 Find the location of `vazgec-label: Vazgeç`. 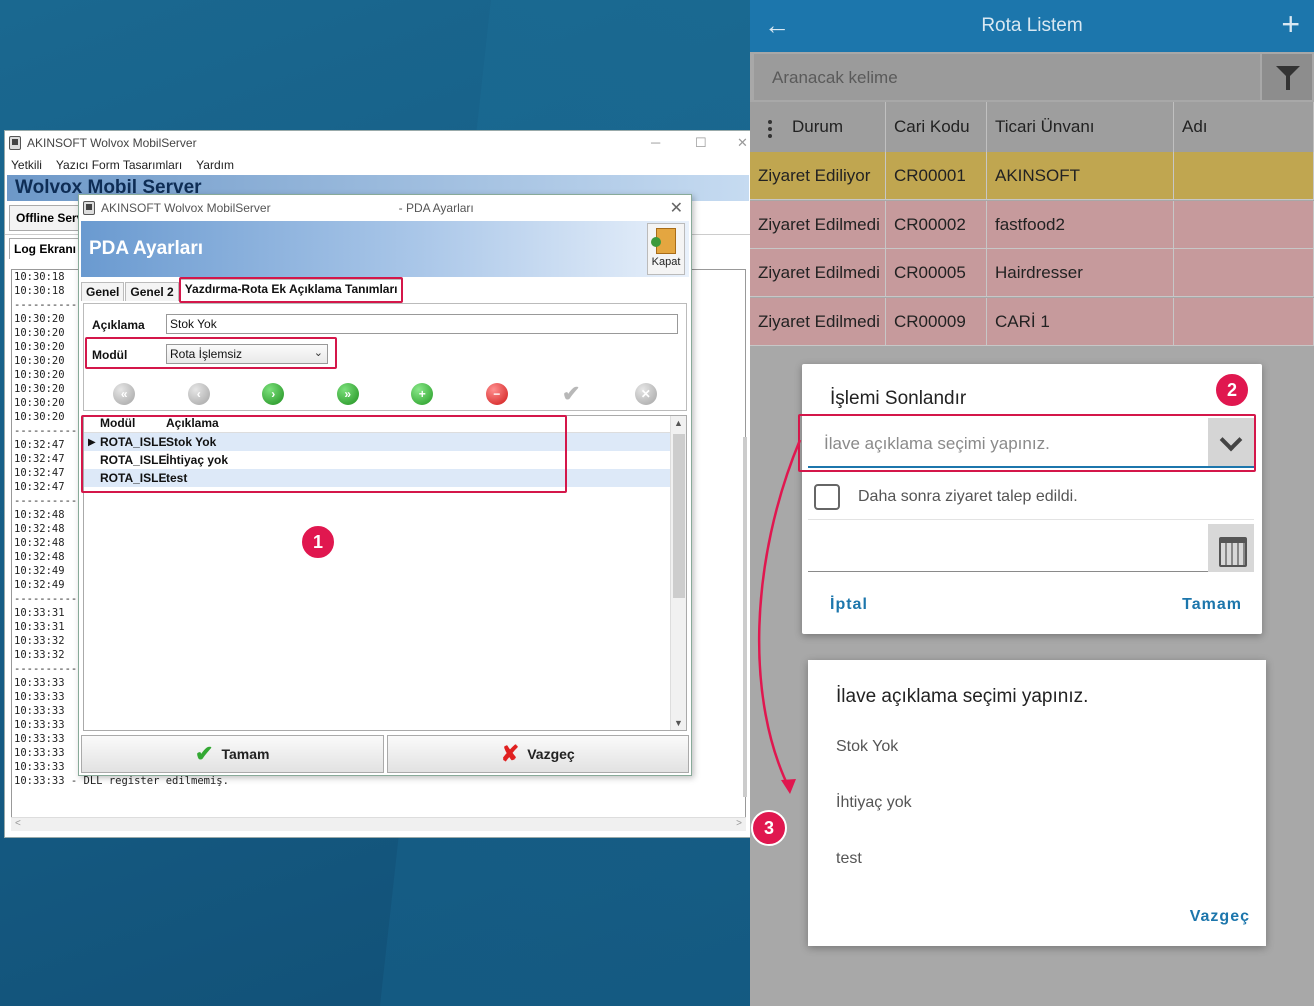

vazgec-label: Vazgeç is located at coordinates (551, 754).